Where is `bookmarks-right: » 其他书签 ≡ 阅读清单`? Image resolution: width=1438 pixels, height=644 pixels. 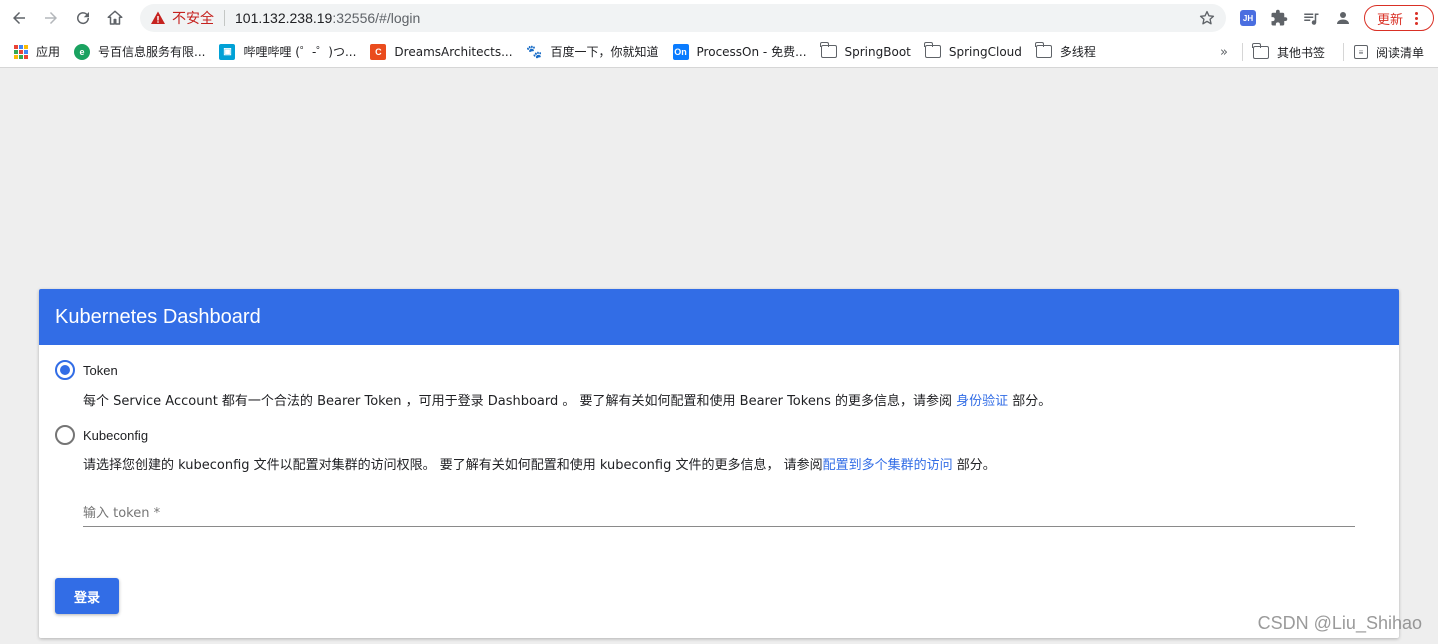 bookmarks-right: » 其他书签 ≡ 阅读清单 is located at coordinates (1322, 52).